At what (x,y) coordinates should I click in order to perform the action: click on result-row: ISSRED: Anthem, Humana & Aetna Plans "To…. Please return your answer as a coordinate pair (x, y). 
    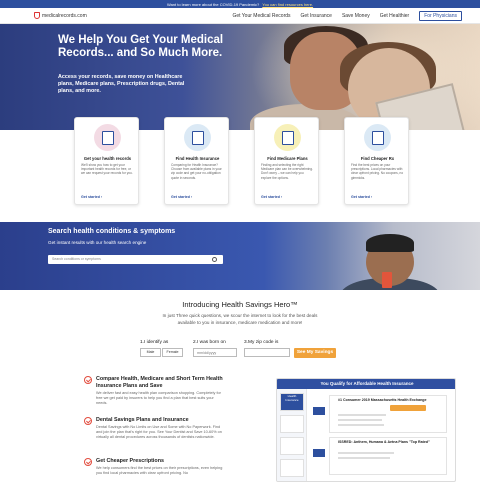
    Looking at the image, I should click on (379, 456).